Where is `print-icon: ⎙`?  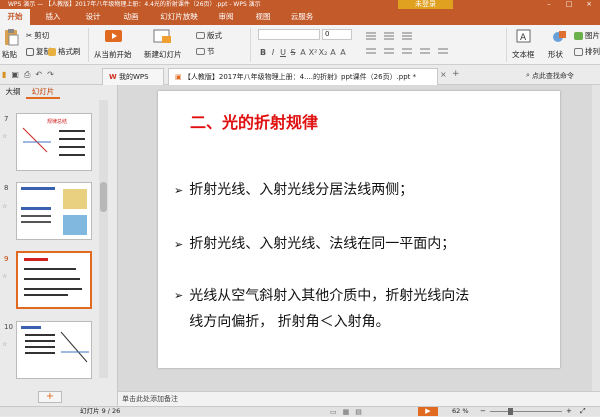
print-icon: ⎙ is located at coordinates (27, 75).